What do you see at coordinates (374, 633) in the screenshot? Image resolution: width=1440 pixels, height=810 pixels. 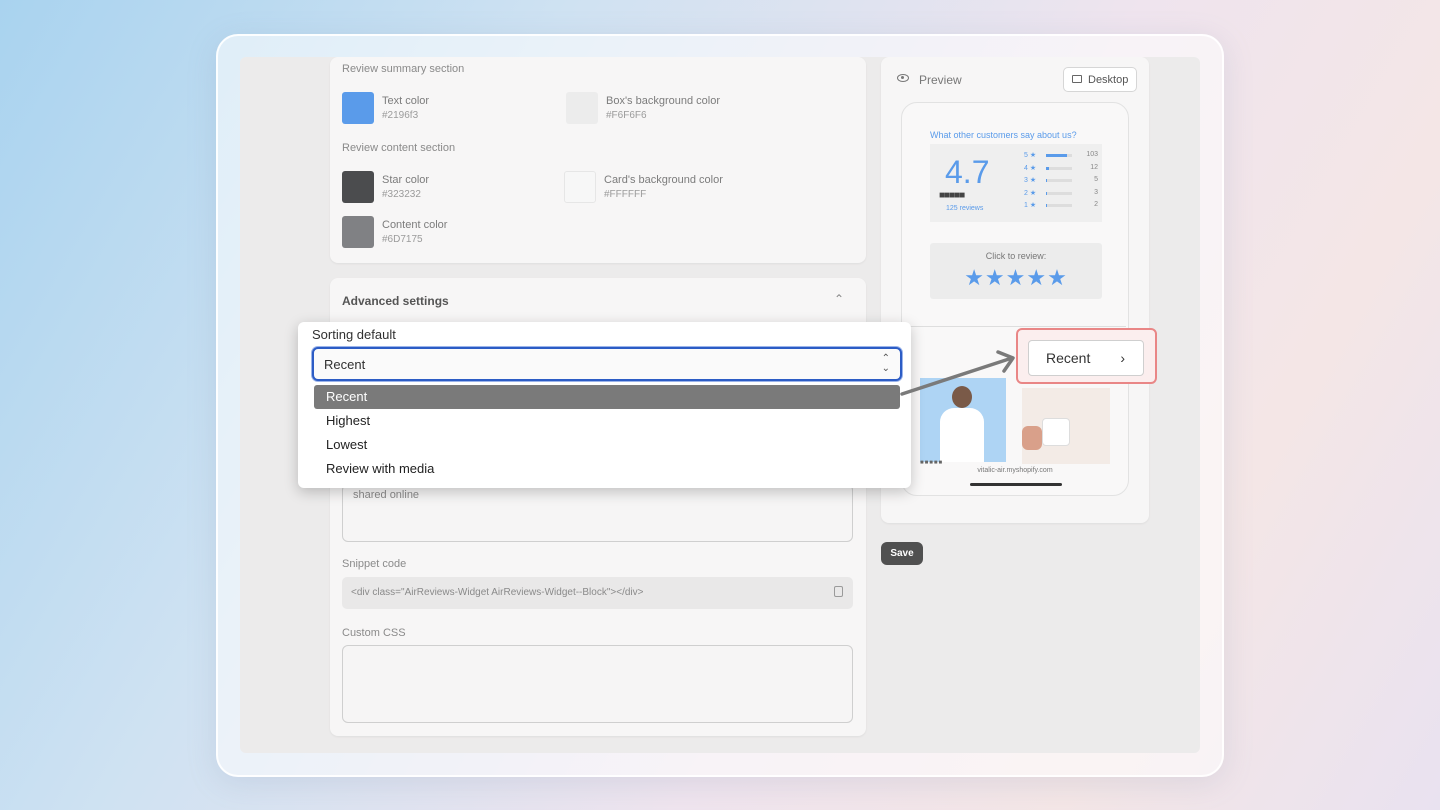 I see `custom-css-label: Custom CSS` at bounding box center [374, 633].